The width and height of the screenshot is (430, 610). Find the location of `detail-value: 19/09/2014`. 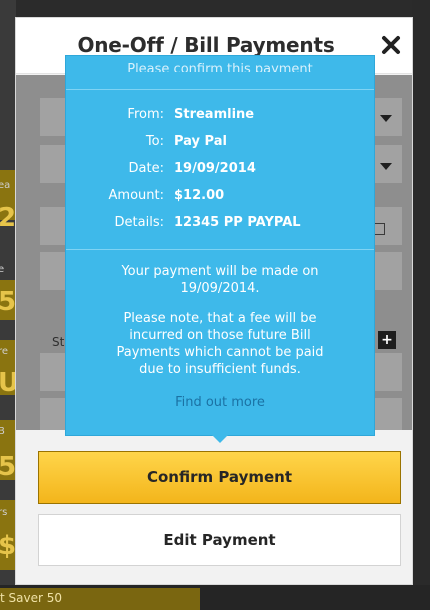

detail-value: 19/09/2014 is located at coordinates (215, 168).